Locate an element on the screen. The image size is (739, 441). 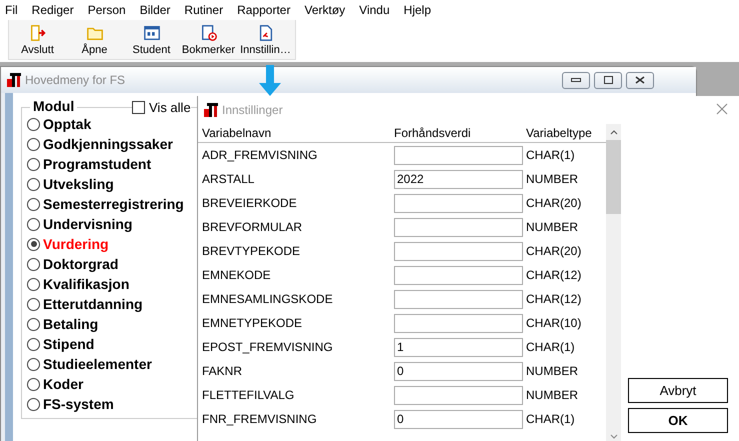
minimize-icon is located at coordinates (576, 80).